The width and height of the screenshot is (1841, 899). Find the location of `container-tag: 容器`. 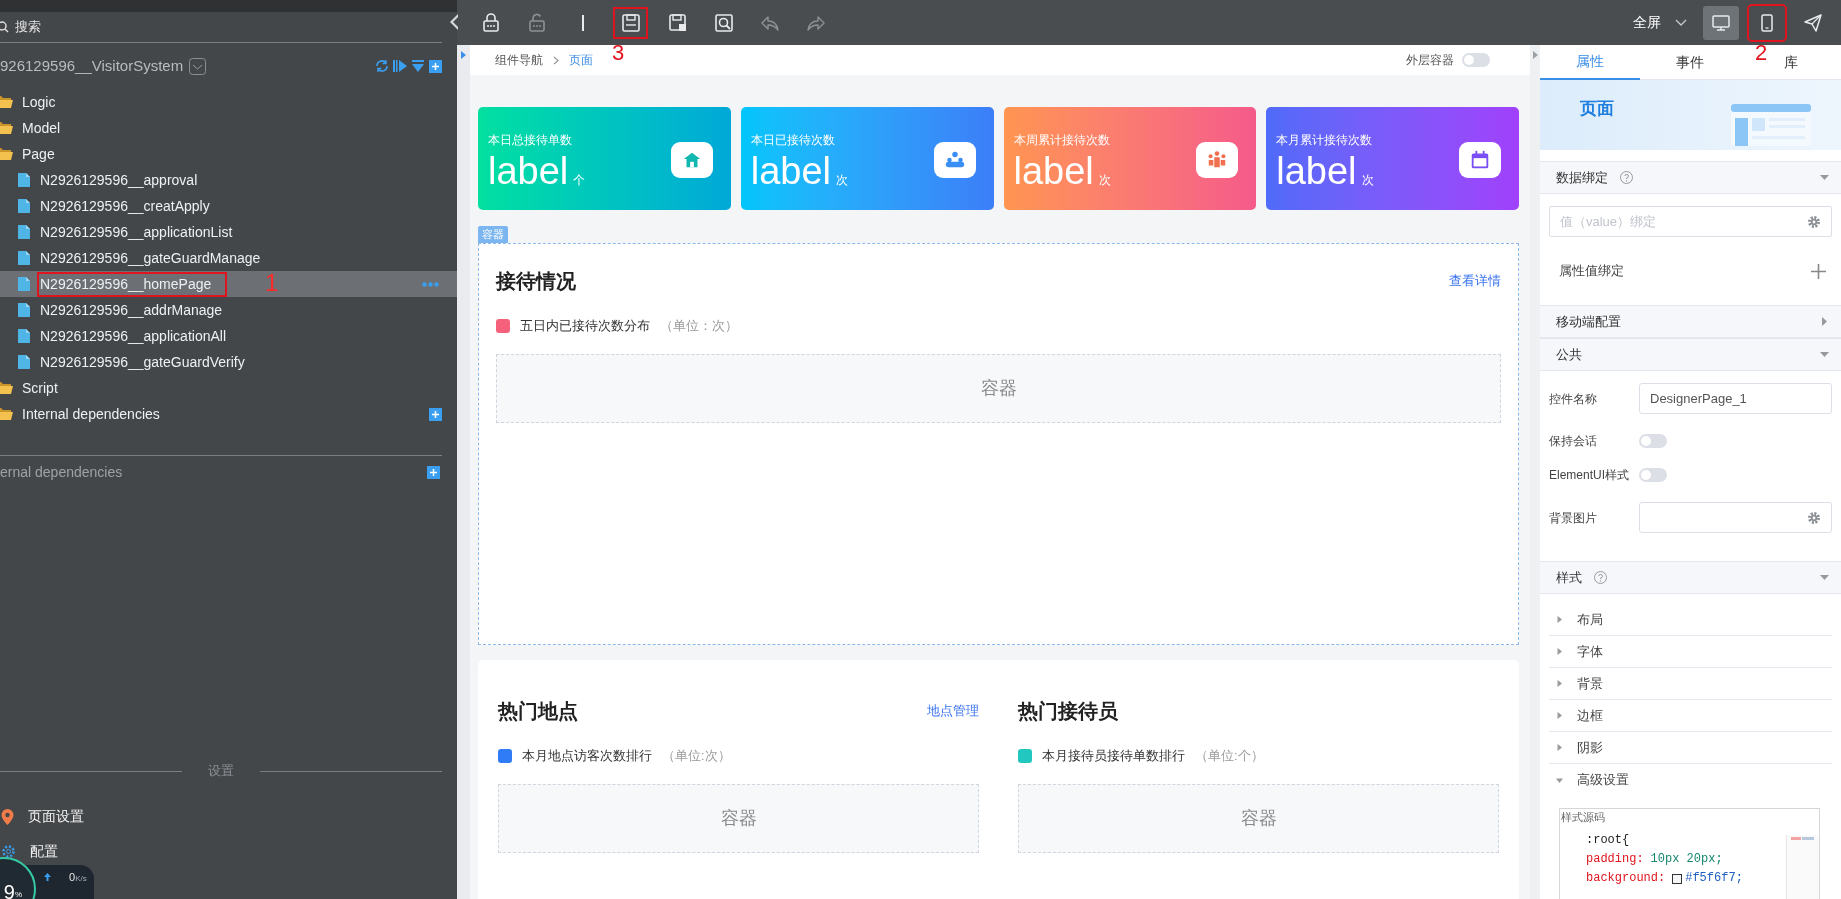

container-tag: 容器 is located at coordinates (493, 234).